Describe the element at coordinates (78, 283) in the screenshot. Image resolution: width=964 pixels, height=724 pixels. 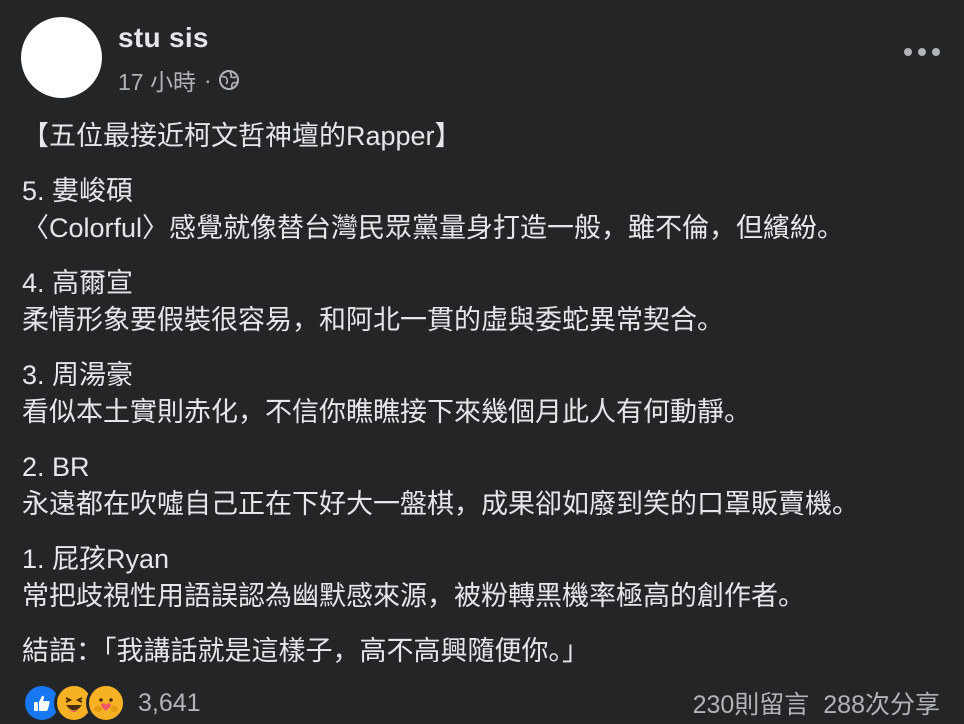
I see `entry-heading: 4. 高爾宣` at that location.